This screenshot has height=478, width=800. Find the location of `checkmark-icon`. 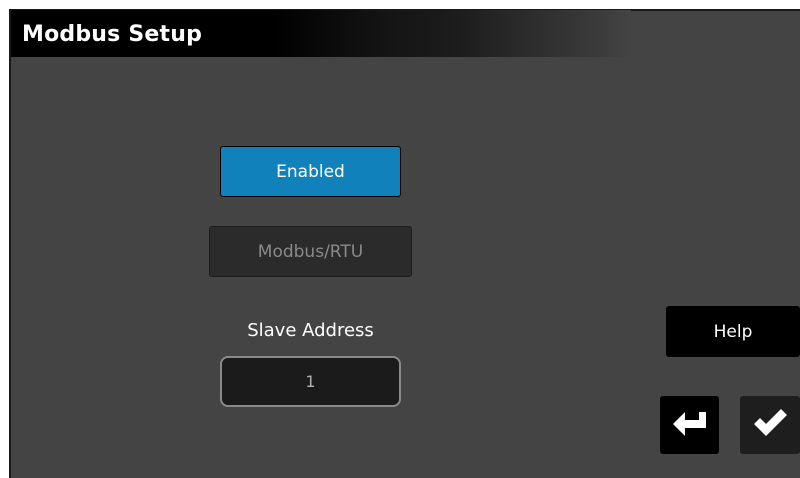

checkmark-icon is located at coordinates (770, 425).